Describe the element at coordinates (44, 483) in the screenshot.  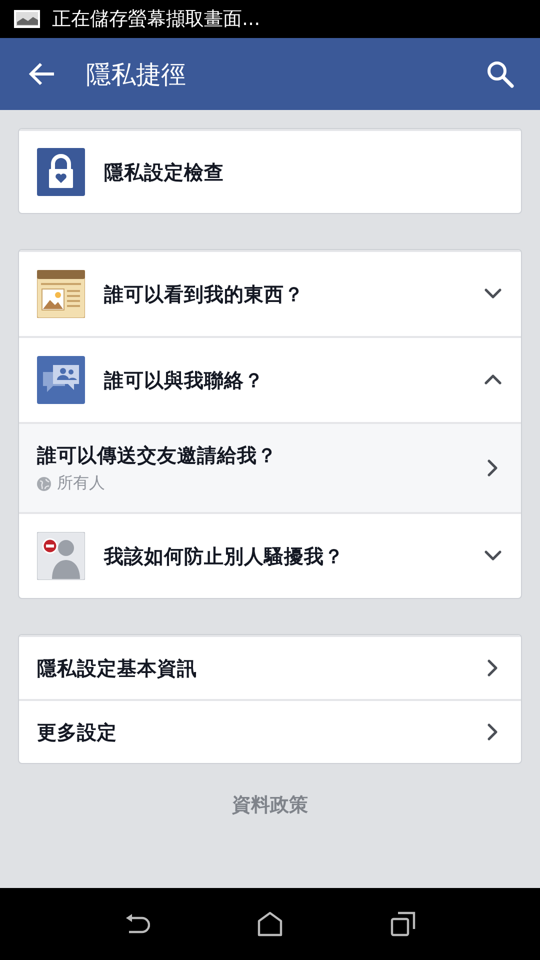
I see `globe-icon` at that location.